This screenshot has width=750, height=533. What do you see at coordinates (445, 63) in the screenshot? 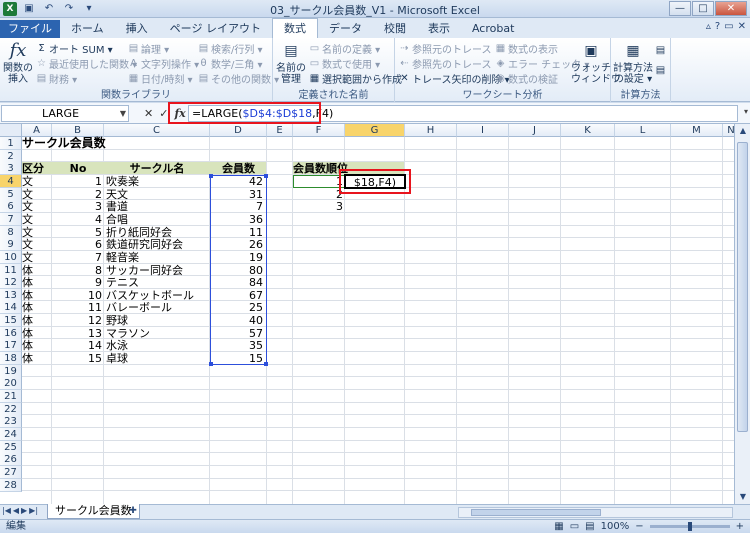
I see `trace-dependents-button: ⇠ 参照先のトレース` at bounding box center [445, 63].